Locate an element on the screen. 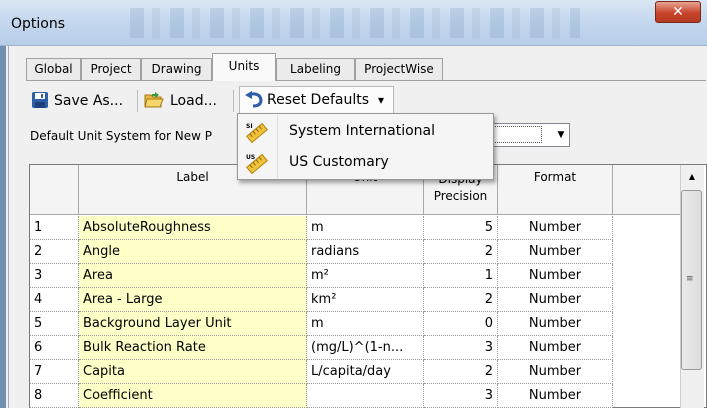  tab-drawing: Drawing is located at coordinates (176, 69).